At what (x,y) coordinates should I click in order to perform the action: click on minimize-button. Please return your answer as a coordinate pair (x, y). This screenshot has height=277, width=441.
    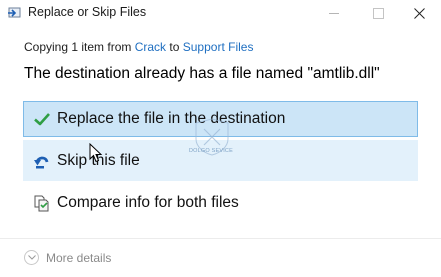
    Looking at the image, I should click on (334, 13).